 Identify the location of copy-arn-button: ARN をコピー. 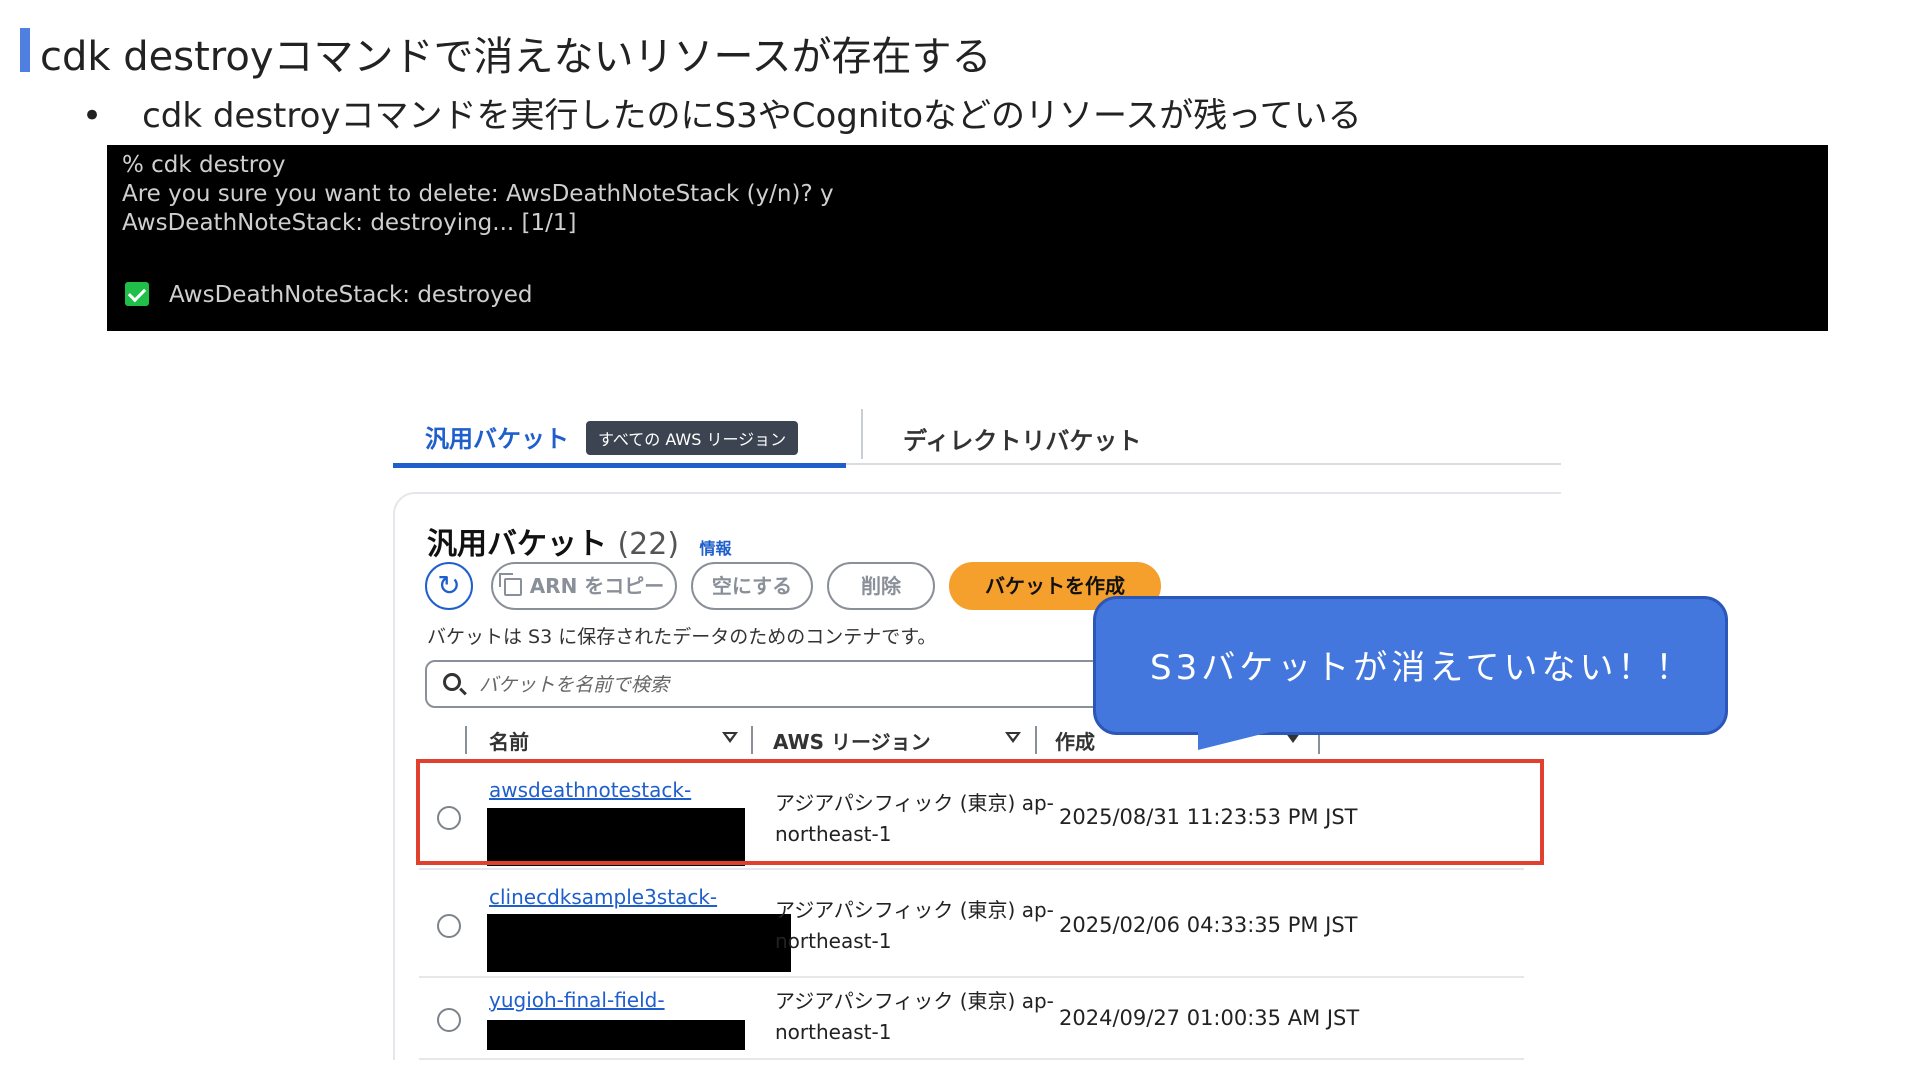
(584, 586).